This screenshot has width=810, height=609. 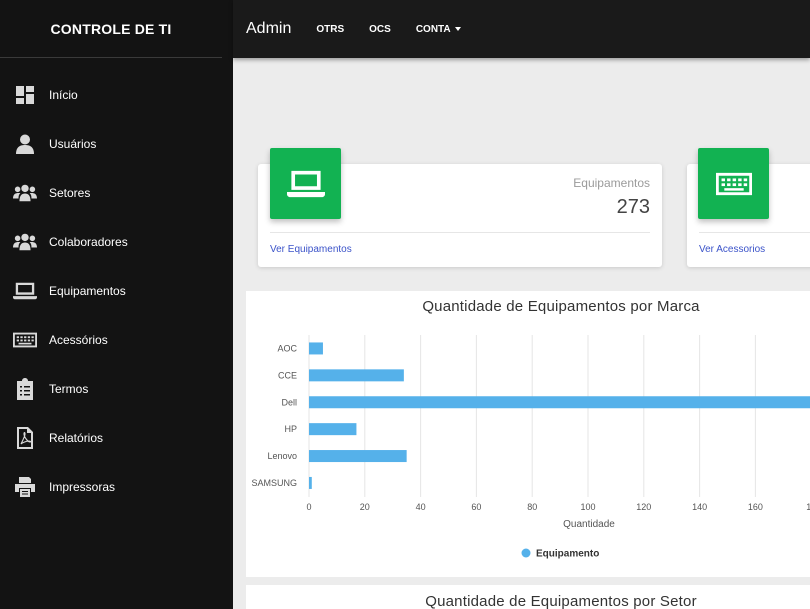 I want to click on x-tick-label: 100, so click(x=587, y=507).